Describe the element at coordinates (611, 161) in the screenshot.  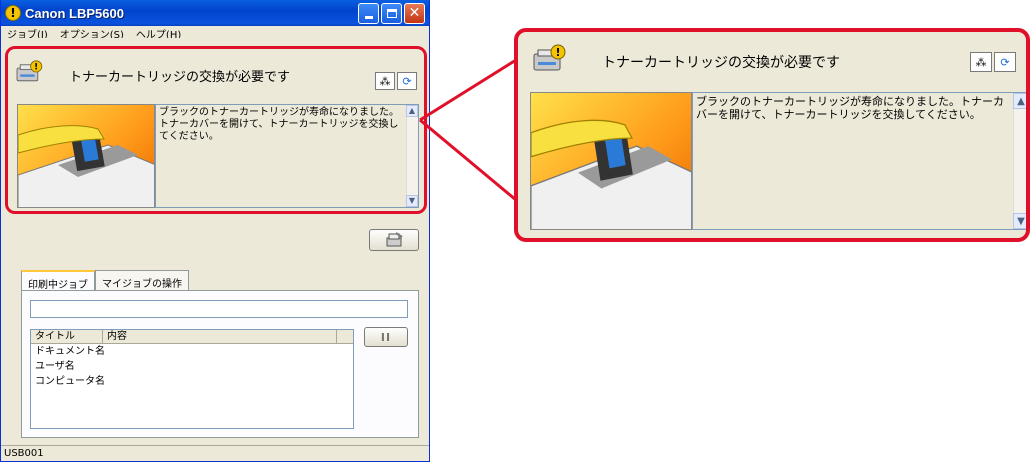
I see `toner-replacement-image` at that location.